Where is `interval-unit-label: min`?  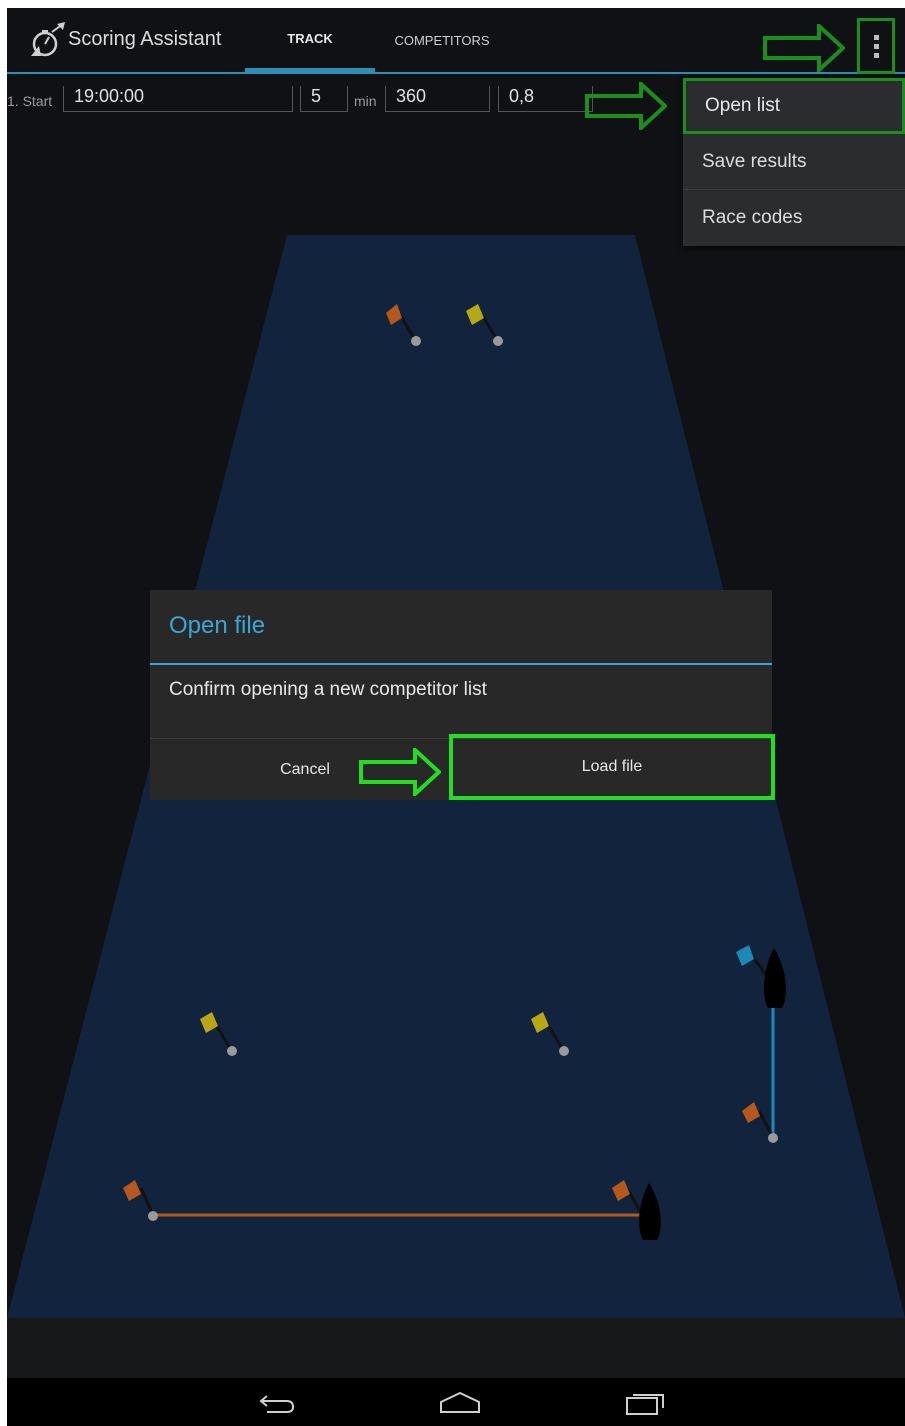 interval-unit-label: min is located at coordinates (365, 101).